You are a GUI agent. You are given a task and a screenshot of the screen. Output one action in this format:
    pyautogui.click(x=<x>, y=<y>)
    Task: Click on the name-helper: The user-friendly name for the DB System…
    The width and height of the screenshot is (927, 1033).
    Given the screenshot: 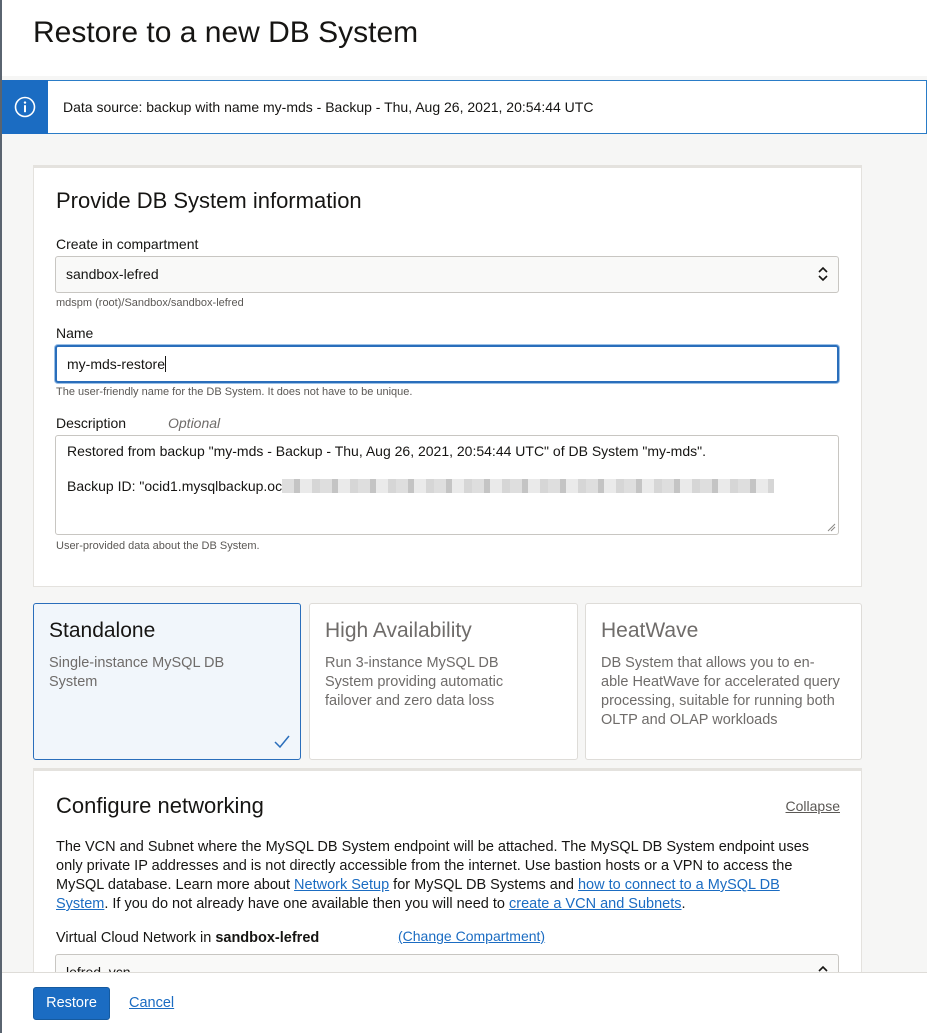 What is the action you would take?
    pyautogui.click(x=234, y=392)
    